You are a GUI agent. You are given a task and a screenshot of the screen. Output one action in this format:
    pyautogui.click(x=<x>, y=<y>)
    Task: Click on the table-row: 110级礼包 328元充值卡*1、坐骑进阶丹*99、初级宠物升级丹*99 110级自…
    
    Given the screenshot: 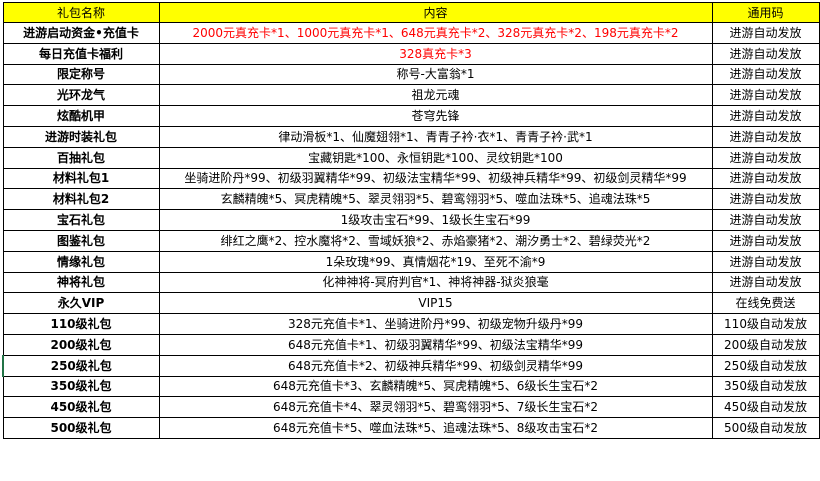 What is the action you would take?
    pyautogui.click(x=411, y=324)
    